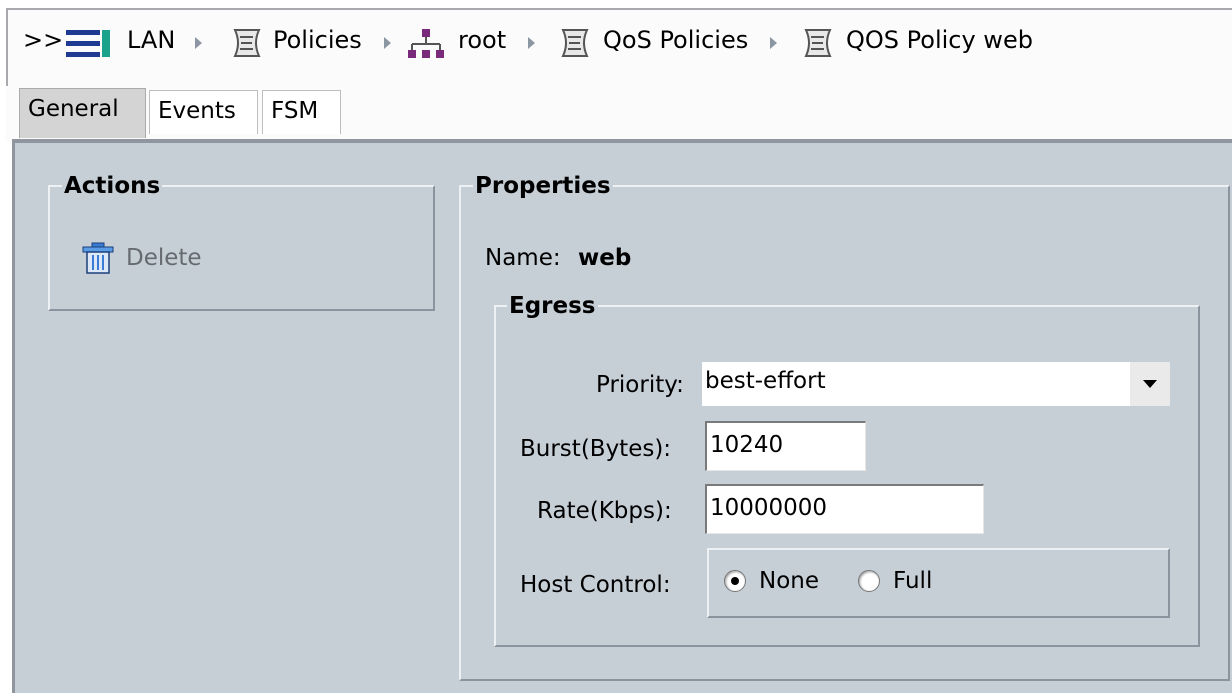 The image size is (1232, 693). Describe the element at coordinates (203, 112) in the screenshot. I see `tab-events: Events` at that location.